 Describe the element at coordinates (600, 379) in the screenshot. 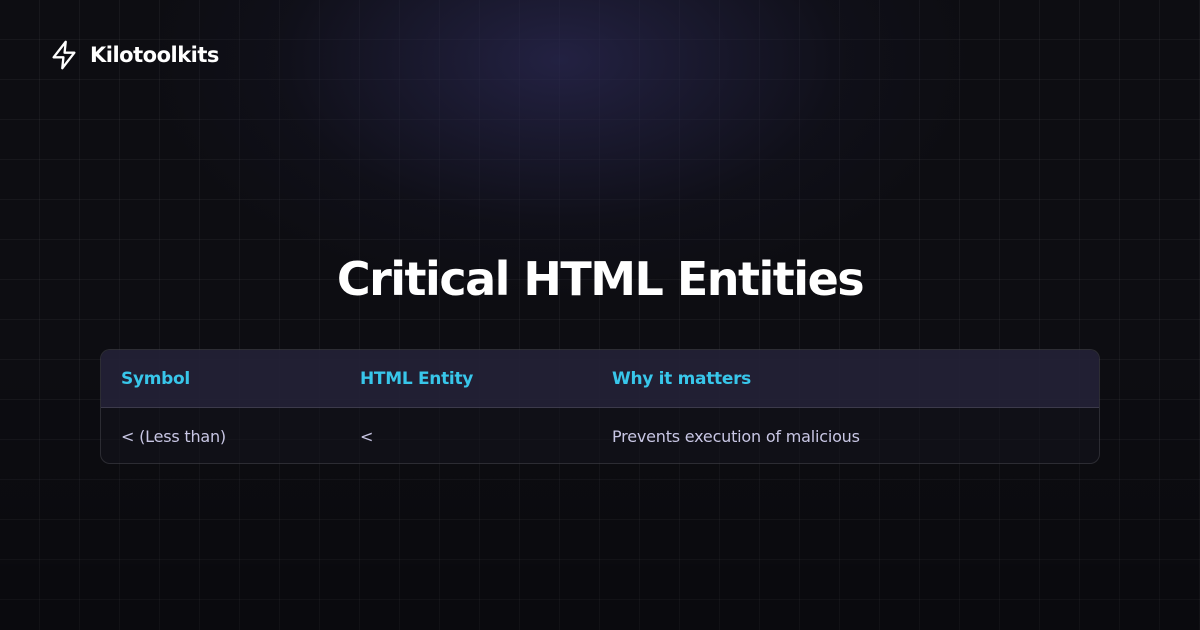

I see `table-header-row: Symbol HTML Entity Why it matters` at that location.